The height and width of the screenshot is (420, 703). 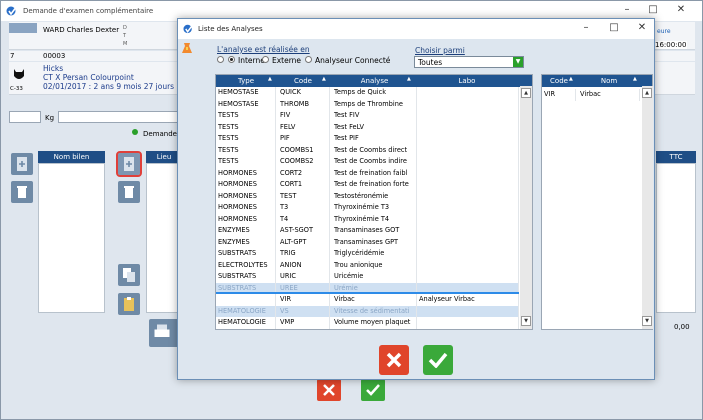 I want to click on option-interne: Interne, so click(x=251, y=60).